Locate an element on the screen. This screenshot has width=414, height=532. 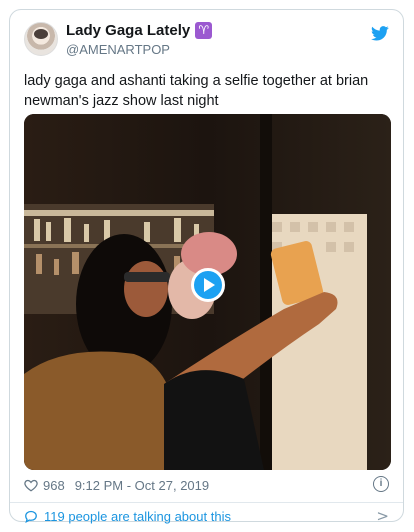
conversation-link: 119 people are talking about this > is located at coordinates (206, 516).